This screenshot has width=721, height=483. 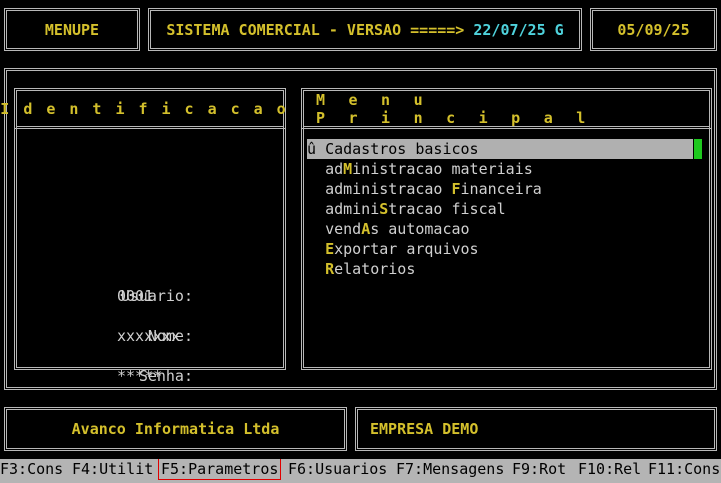 What do you see at coordinates (450, 469) in the screenshot?
I see `function-key-f7: F7:Mensagens` at bounding box center [450, 469].